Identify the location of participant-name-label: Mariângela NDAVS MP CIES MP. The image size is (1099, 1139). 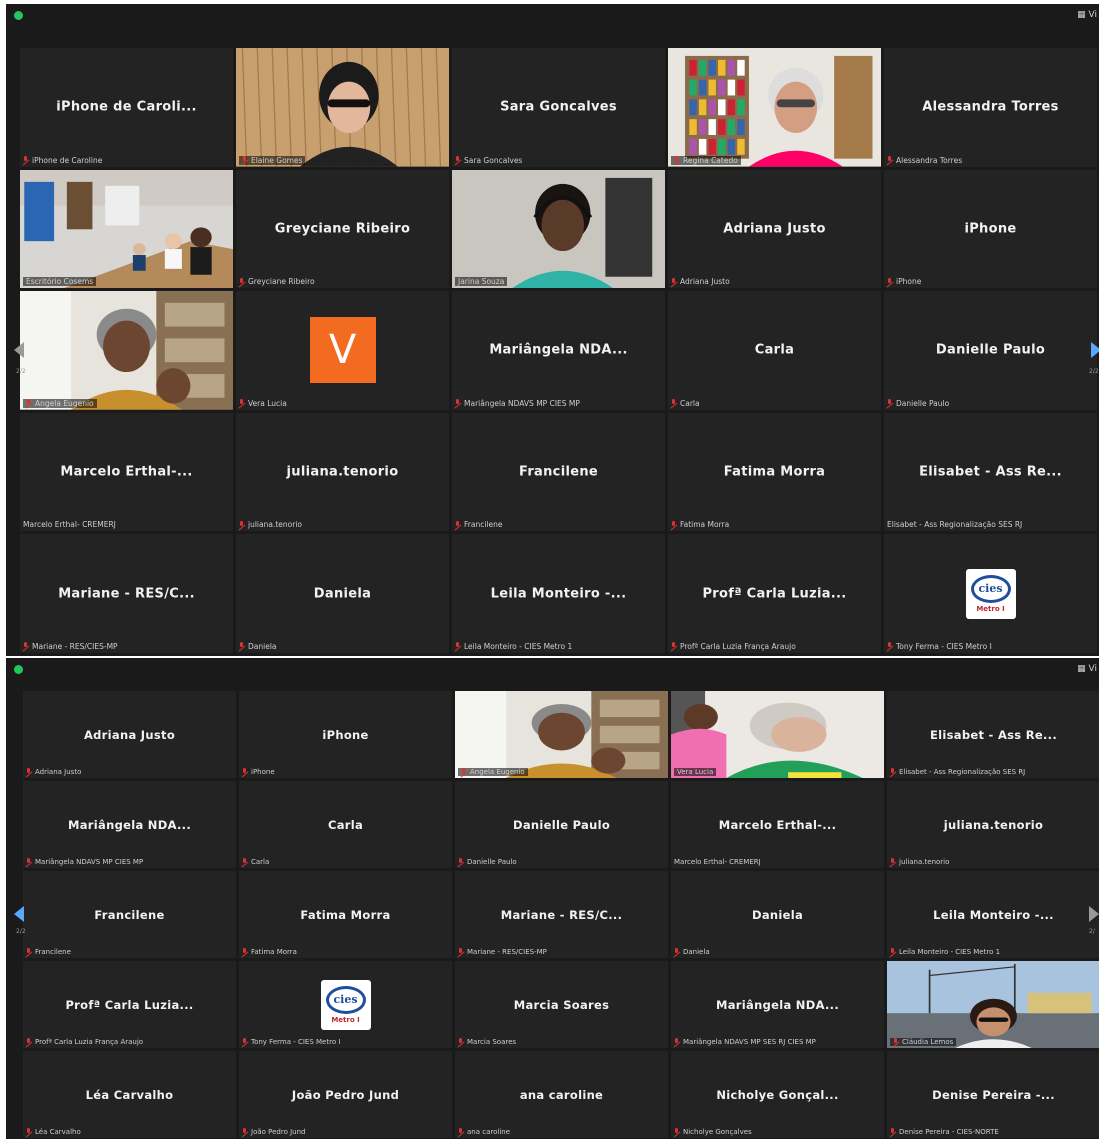
(84, 862).